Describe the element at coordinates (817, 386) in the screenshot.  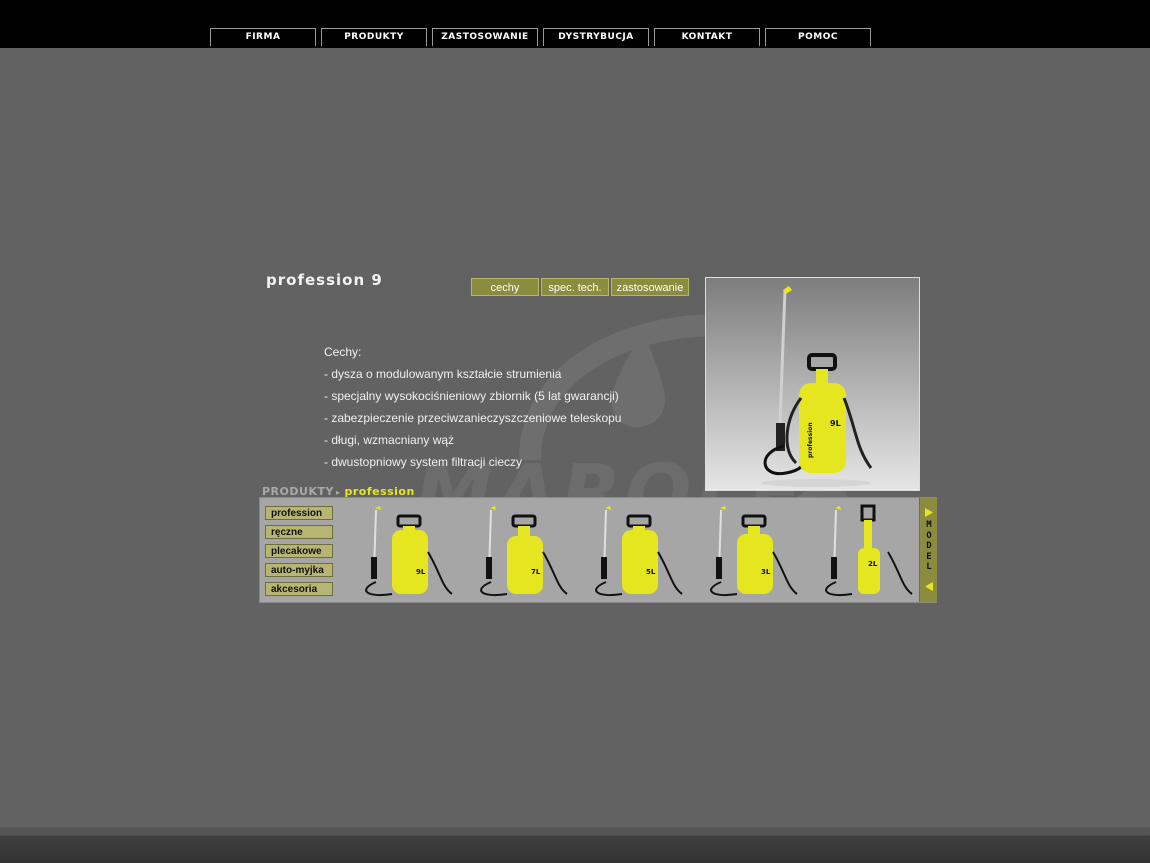
I see `sprayer-image: 9L profession` at that location.